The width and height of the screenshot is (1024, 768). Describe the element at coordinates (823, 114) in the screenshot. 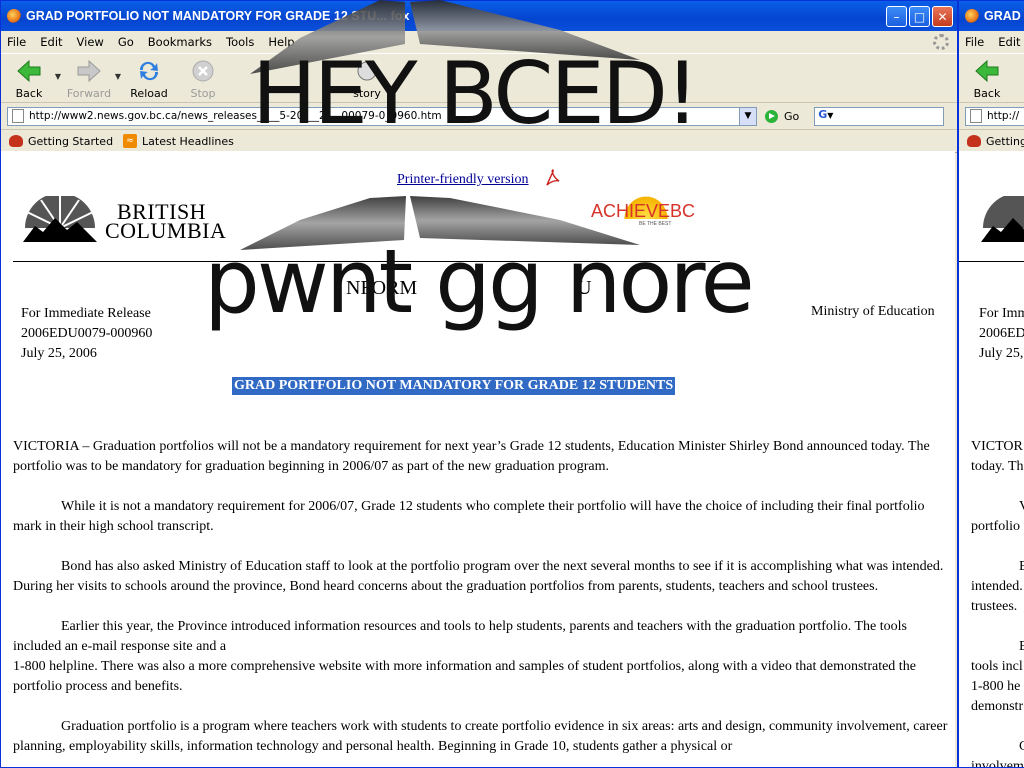

I see `google-icon: G` at that location.